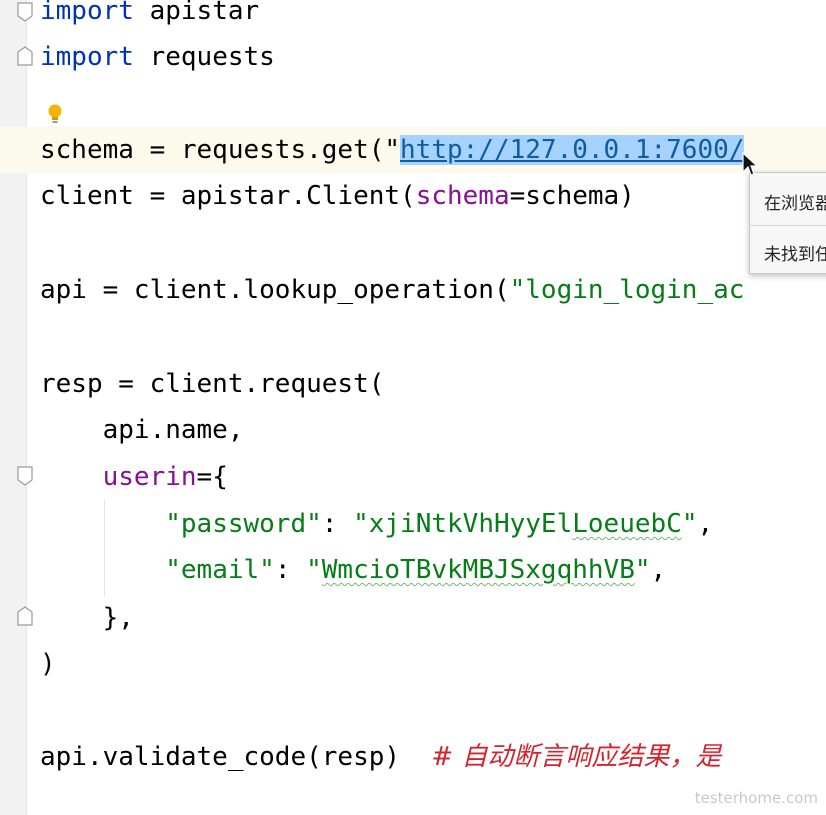 This screenshot has width=826, height=815. What do you see at coordinates (463, 524) in the screenshot?
I see `string-literal: "xjiNtkVhHyyEl` at bounding box center [463, 524].